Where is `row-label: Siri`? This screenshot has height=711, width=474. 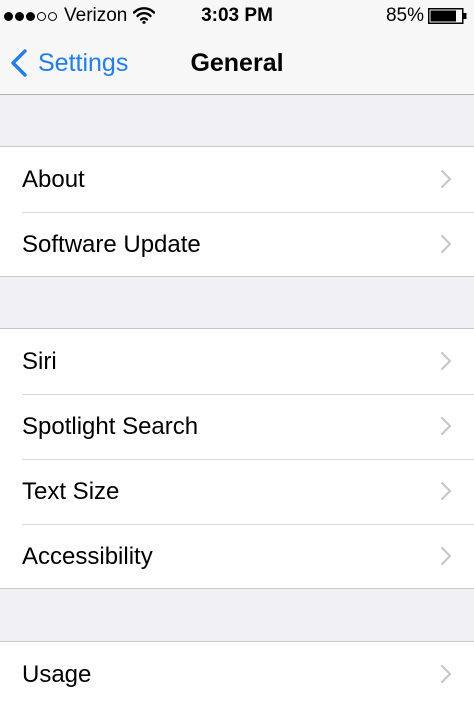
row-label: Siri is located at coordinates (39, 361).